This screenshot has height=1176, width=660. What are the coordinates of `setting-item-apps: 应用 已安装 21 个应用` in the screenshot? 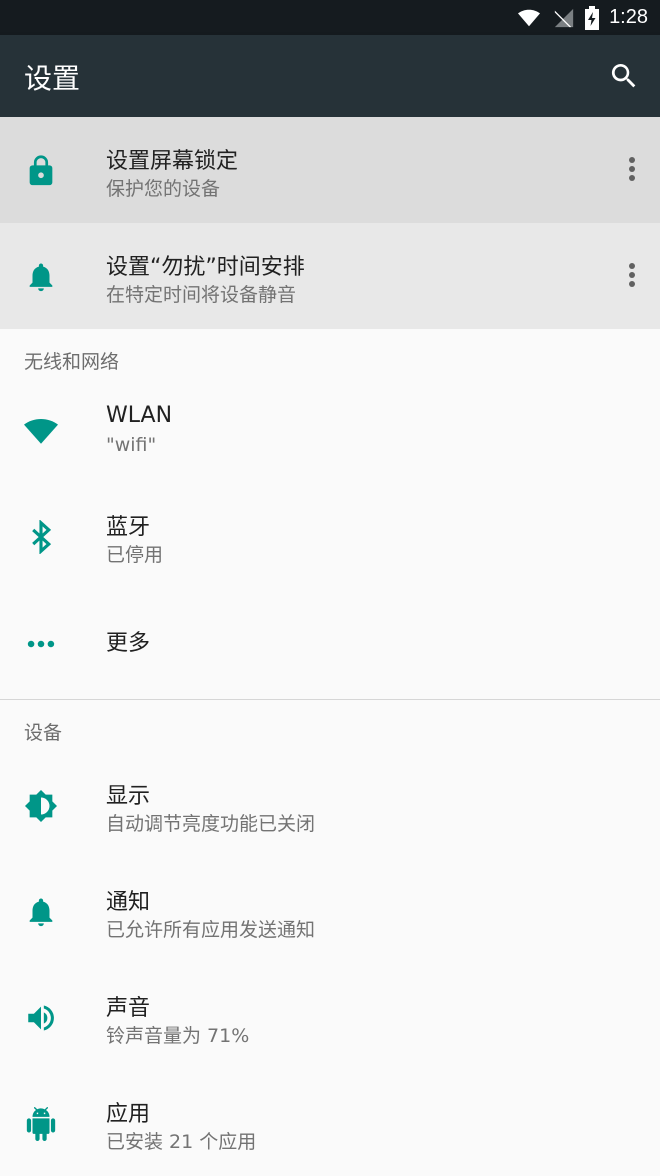 It's located at (330, 1123).